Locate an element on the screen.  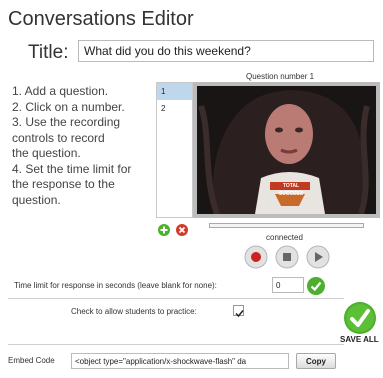
embed-code-field is located at coordinates (180, 361).